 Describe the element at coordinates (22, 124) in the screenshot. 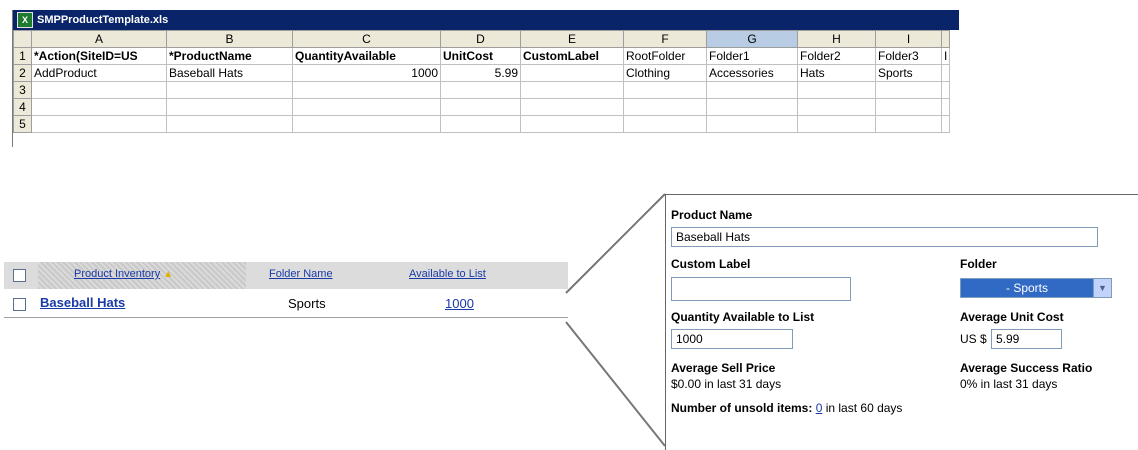

I see `row-header: 5` at that location.